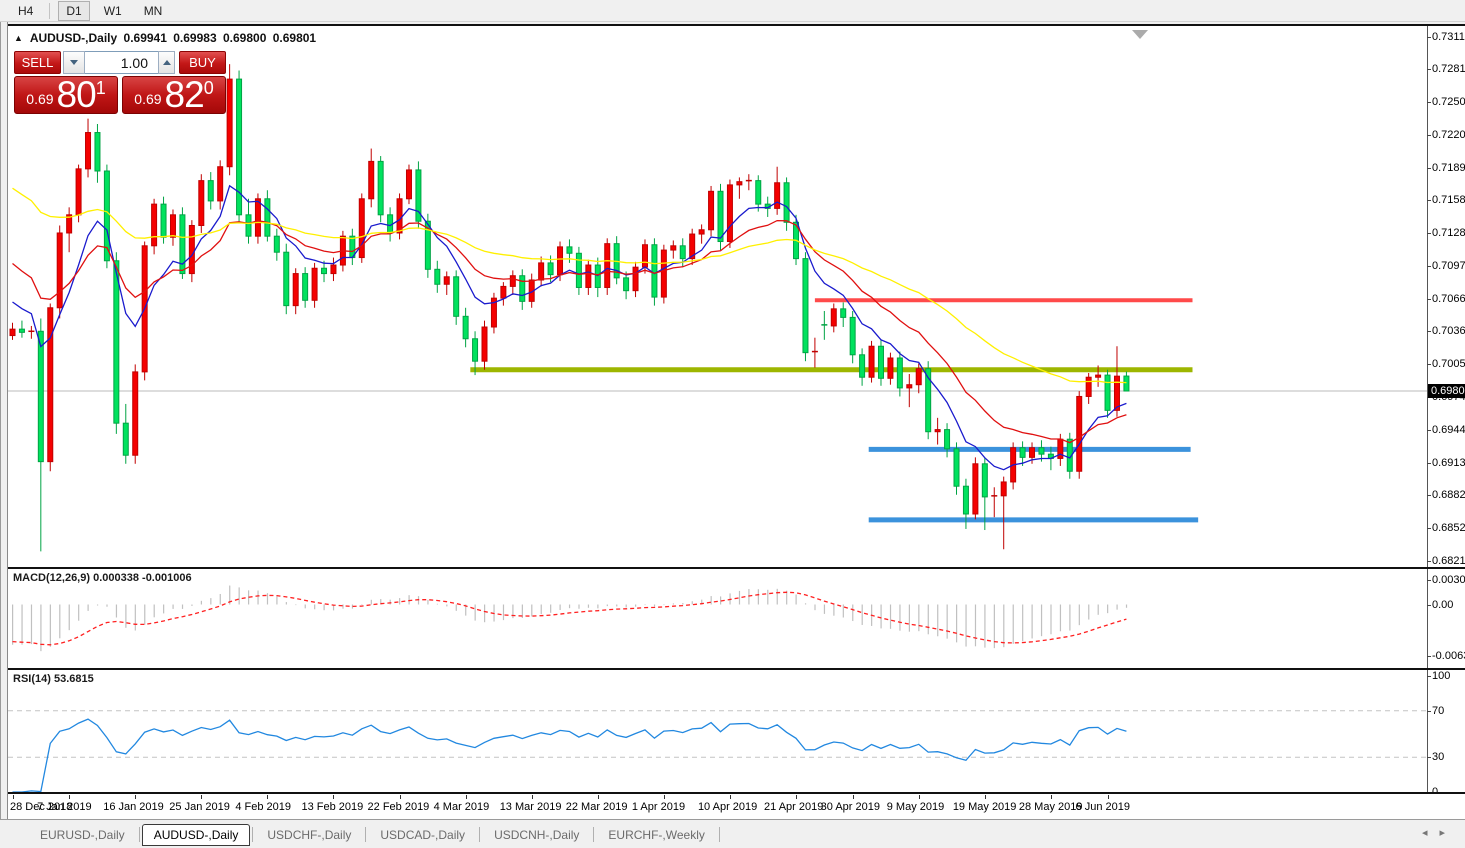 Image resolution: width=1465 pixels, height=848 pixels. What do you see at coordinates (1050, 807) in the screenshot?
I see `time-axis-label: 28 May 2019` at bounding box center [1050, 807].